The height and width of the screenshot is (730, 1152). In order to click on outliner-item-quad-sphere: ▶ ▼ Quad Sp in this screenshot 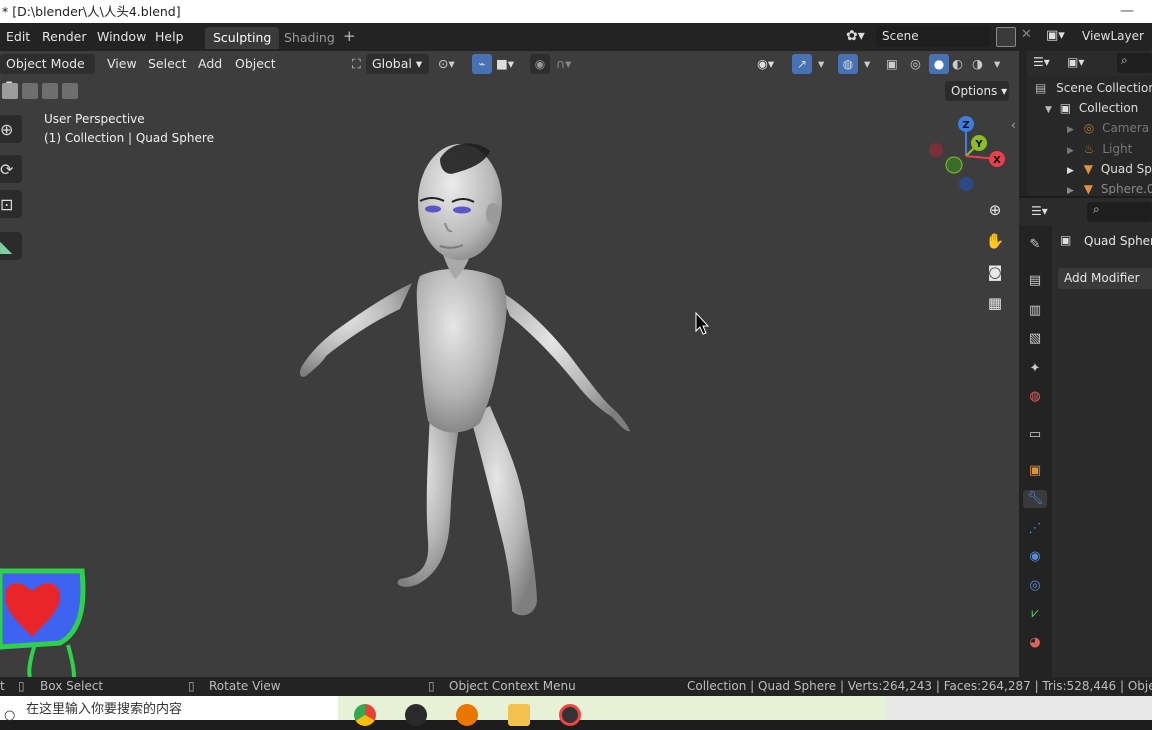, I will do `click(1109, 169)`.